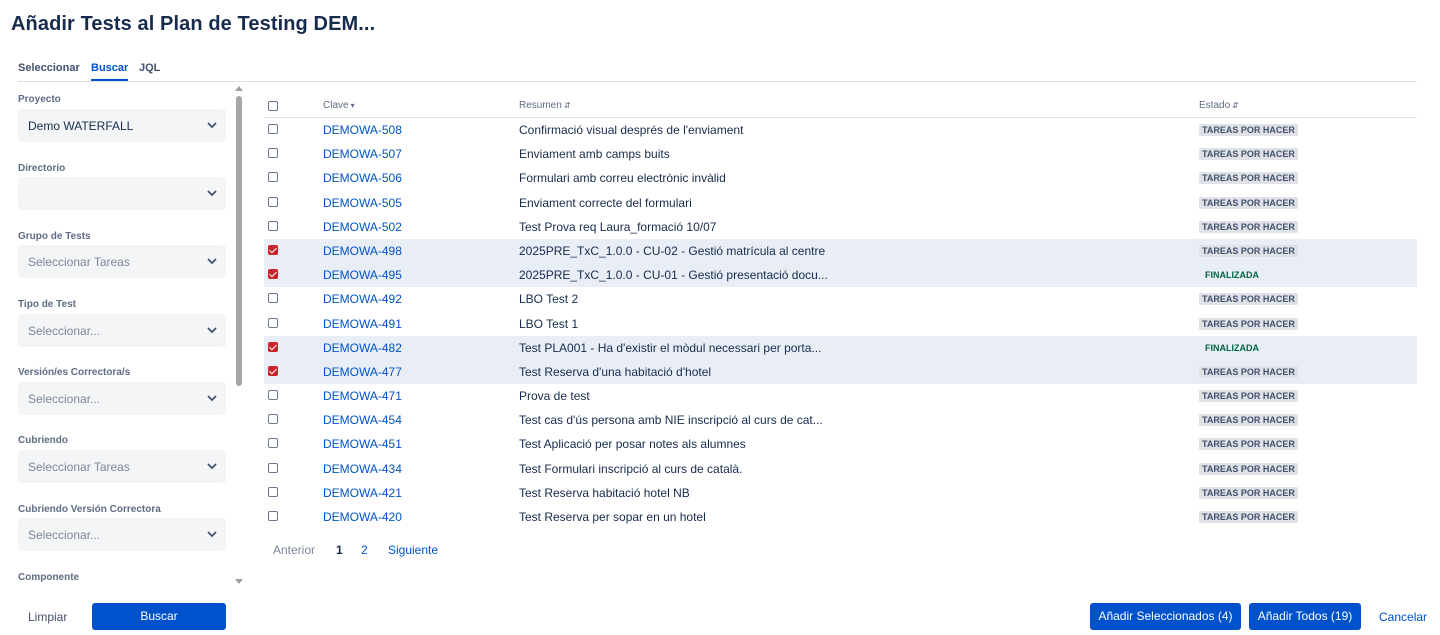  I want to click on column-header-key: Clave ▾, so click(339, 105).